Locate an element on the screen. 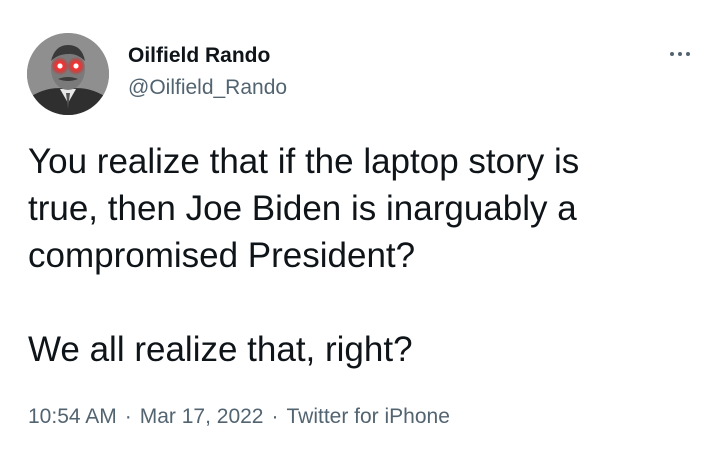  tweet-metadata: 10:54 AM · Mar 17, 2022 · Twitter for iPhone is located at coordinates (239, 417).